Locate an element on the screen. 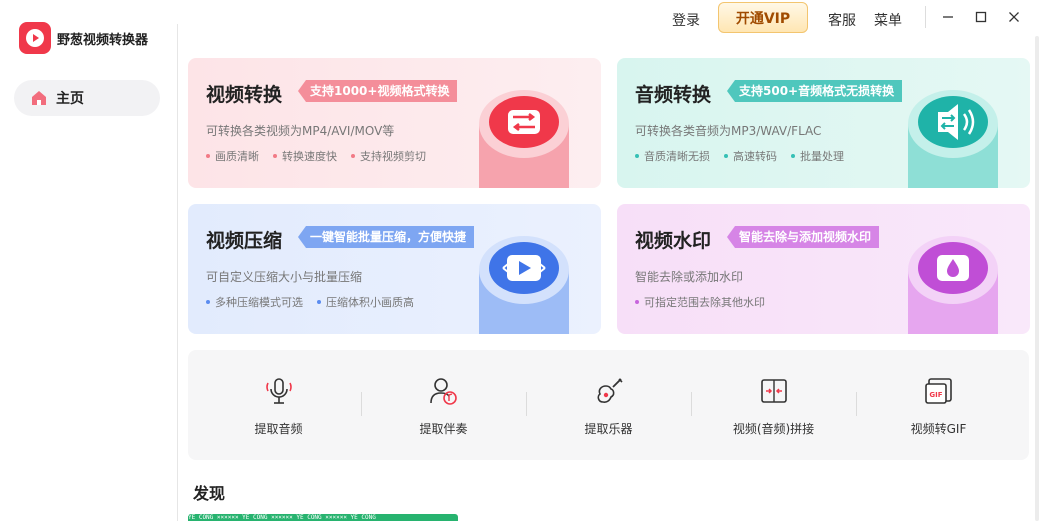  bullet-item: 多种压缩模式可选 is located at coordinates (254, 302).